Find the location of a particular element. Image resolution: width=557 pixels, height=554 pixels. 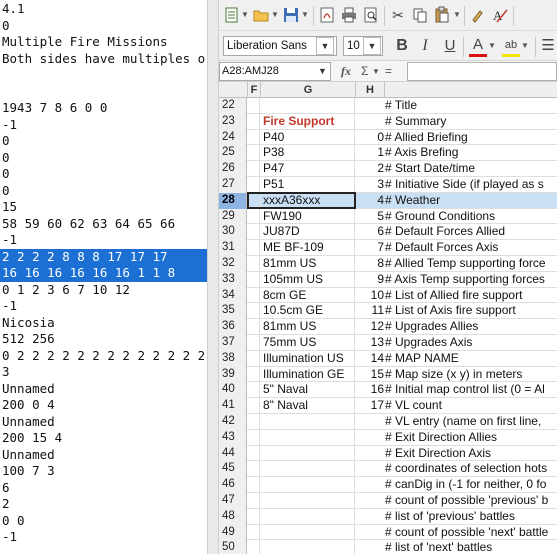

cell-g: ME BF-109 is located at coordinates (308, 248).